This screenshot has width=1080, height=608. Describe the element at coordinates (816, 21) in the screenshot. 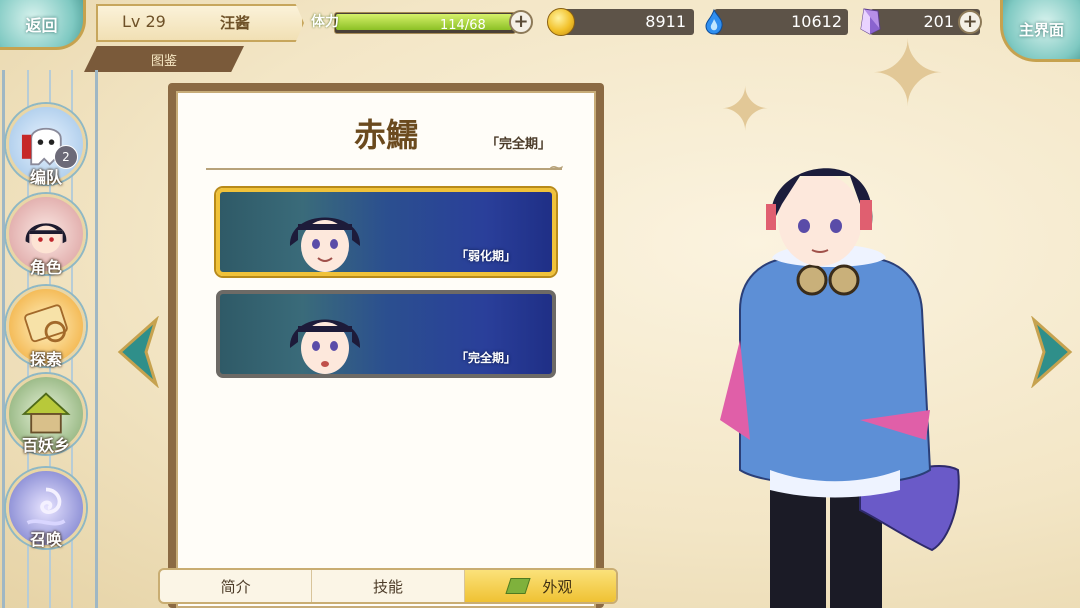

I see `soul-fire-value: 10612` at that location.